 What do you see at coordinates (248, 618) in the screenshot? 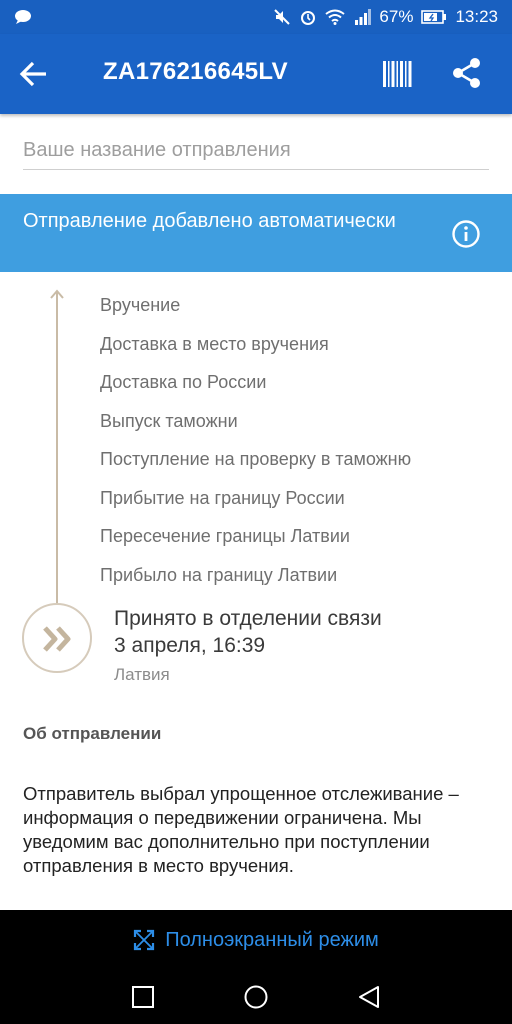
I see `current-status-title: Принято в отделении связи` at bounding box center [248, 618].